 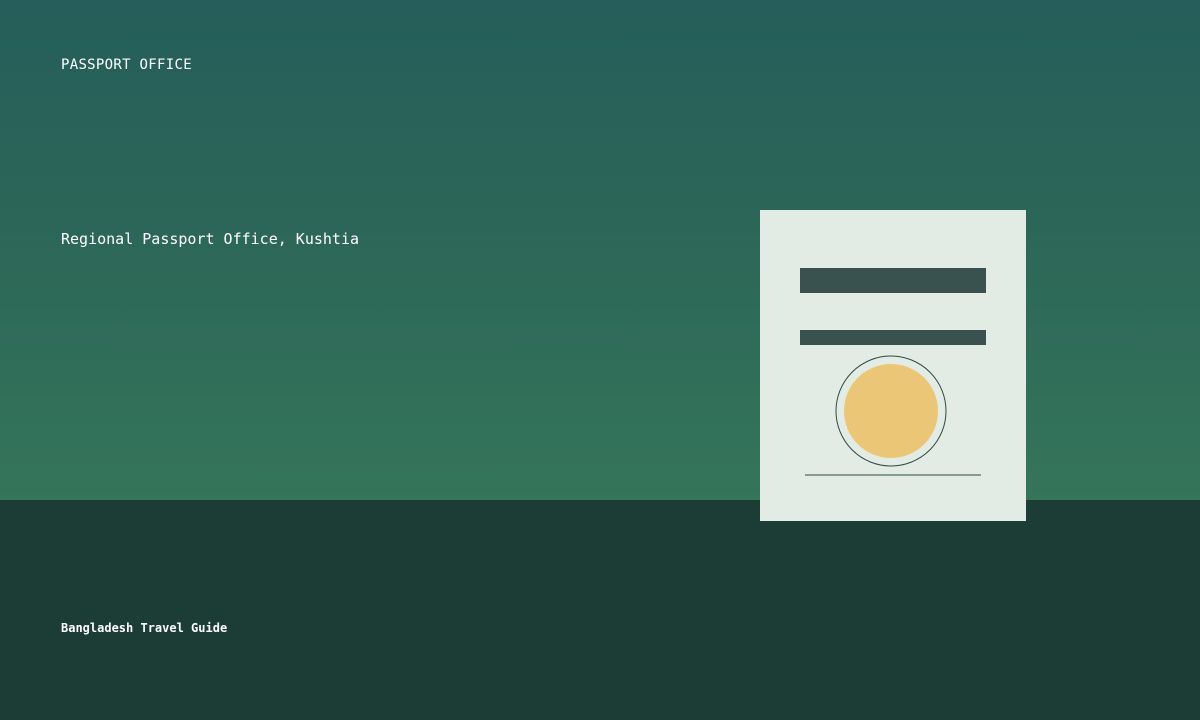 What do you see at coordinates (893, 280) in the screenshot?
I see `document-header-bar` at bounding box center [893, 280].